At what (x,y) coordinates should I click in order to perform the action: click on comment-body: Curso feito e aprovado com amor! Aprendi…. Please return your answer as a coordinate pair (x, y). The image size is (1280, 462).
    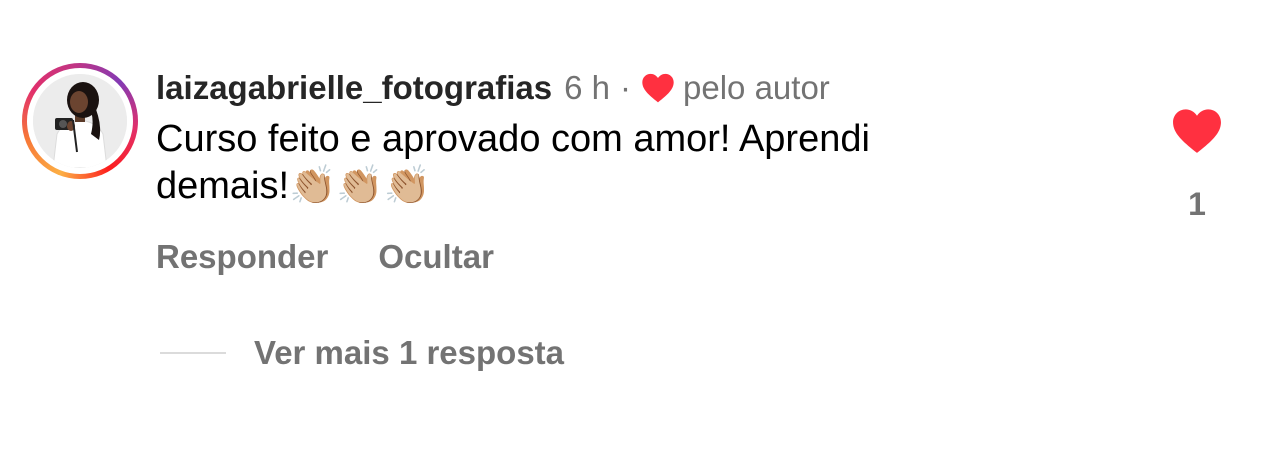
    Looking at the image, I should click on (513, 162).